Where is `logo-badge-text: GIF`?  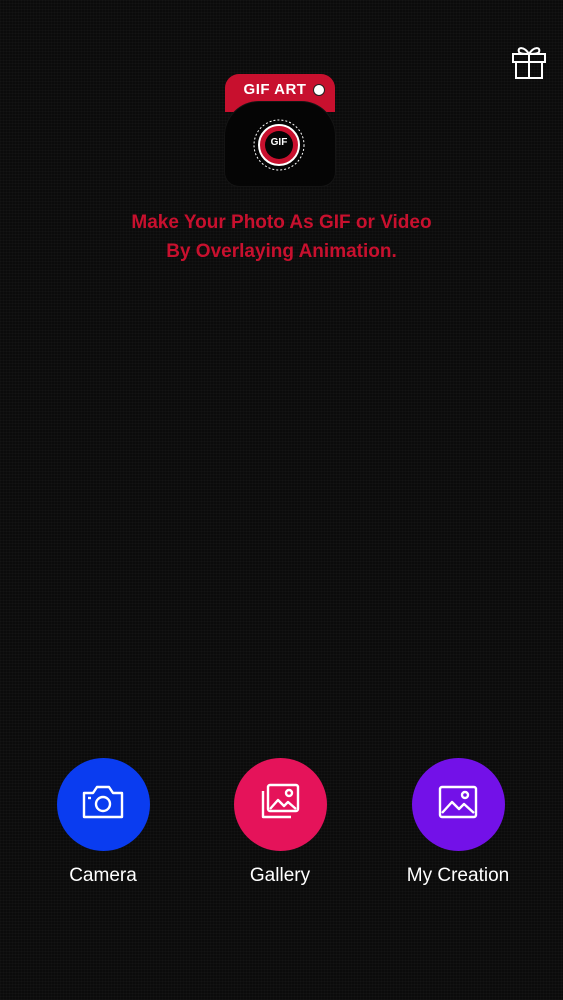 logo-badge-text: GIF is located at coordinates (279, 142).